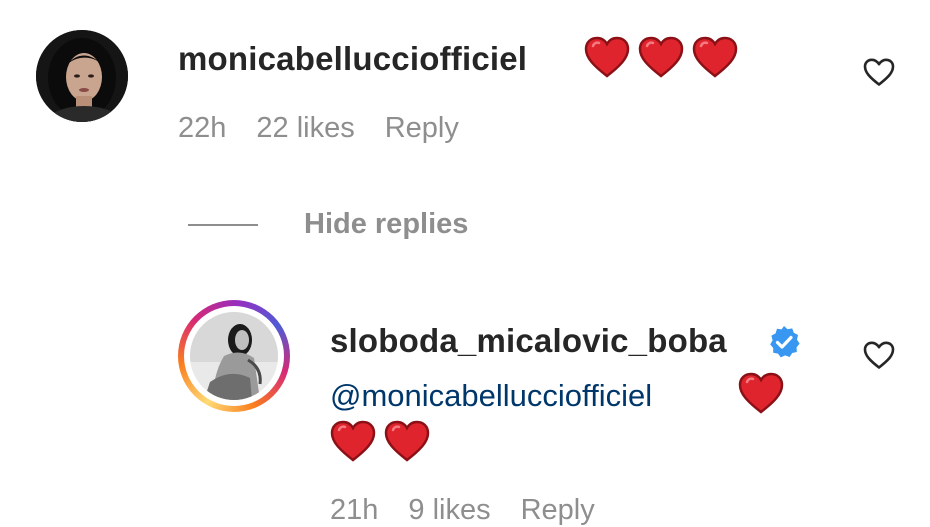 This screenshot has width=930, height=527. What do you see at coordinates (223, 224) in the screenshot?
I see `divider-line` at bounding box center [223, 224].